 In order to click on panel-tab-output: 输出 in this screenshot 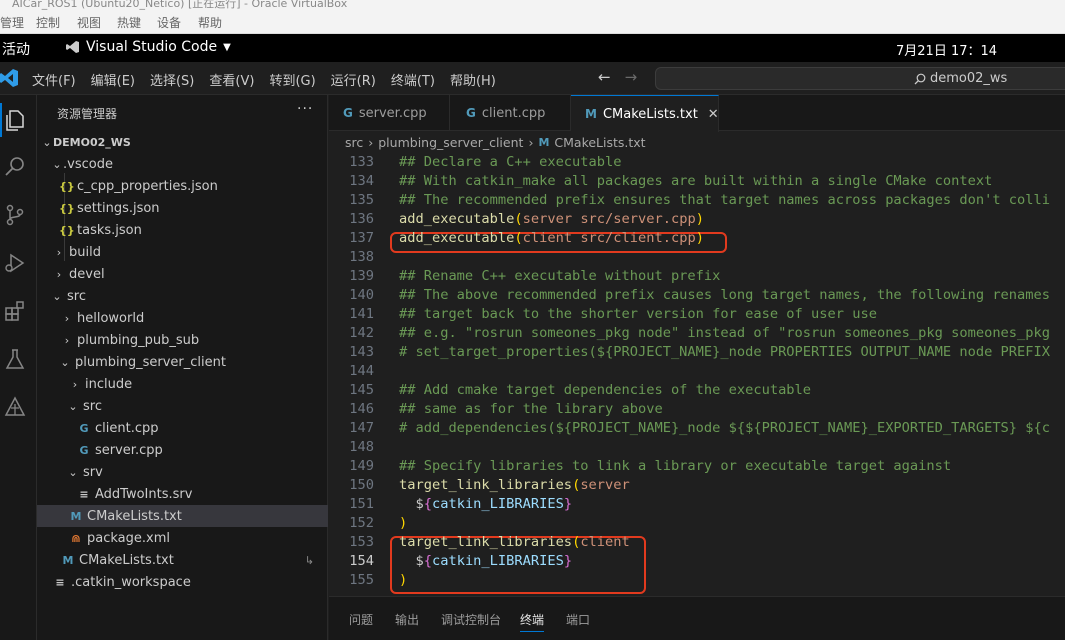, I will do `click(407, 619)`.